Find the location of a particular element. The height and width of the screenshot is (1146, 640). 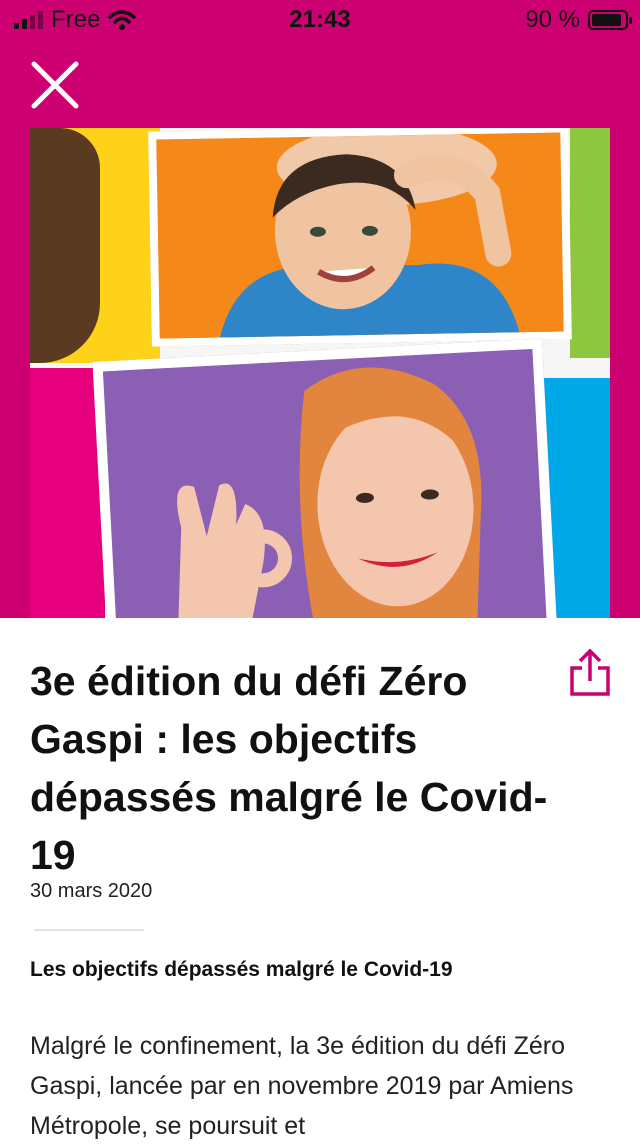

divider is located at coordinates (89, 930).